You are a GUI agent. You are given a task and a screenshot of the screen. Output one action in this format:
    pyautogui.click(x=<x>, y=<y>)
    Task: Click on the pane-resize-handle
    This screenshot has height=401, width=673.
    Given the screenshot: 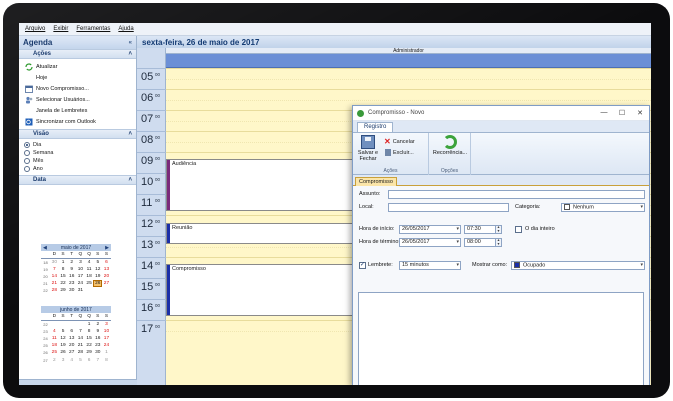 What is the action you would take?
    pyautogui.click(x=78, y=382)
    